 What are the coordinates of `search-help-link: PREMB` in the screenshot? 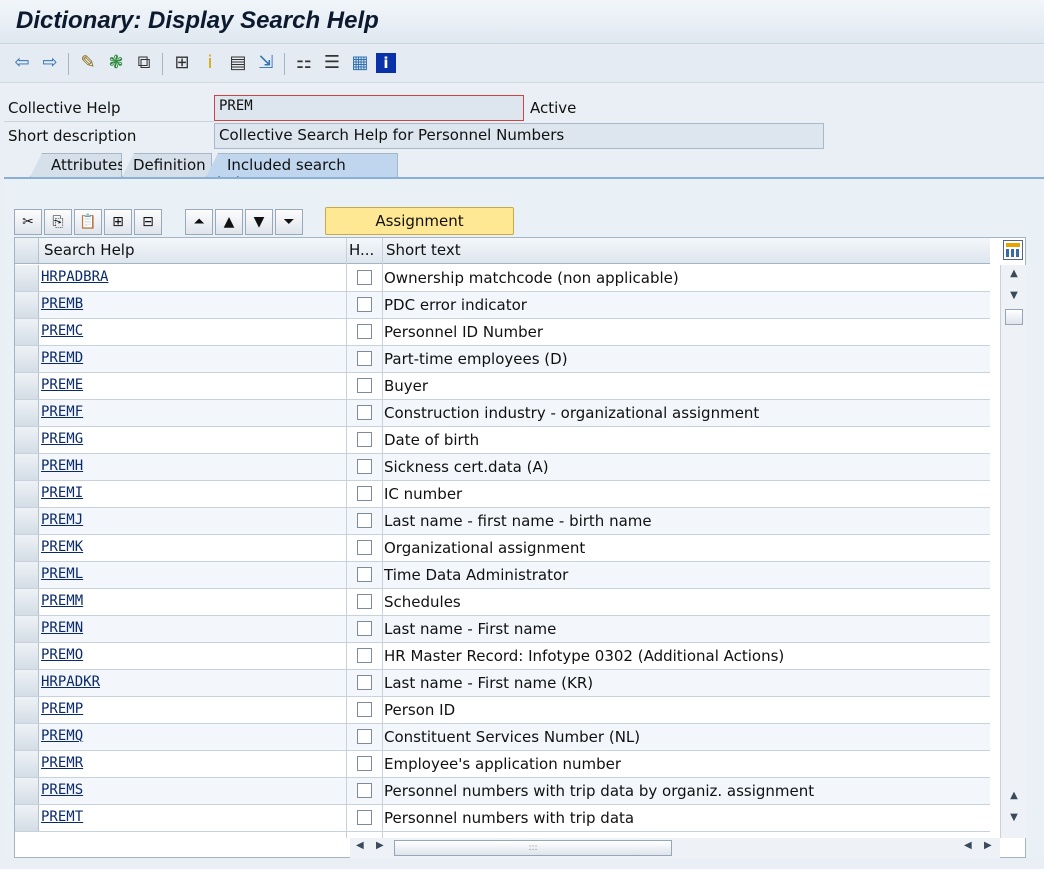 It's located at (62, 304).